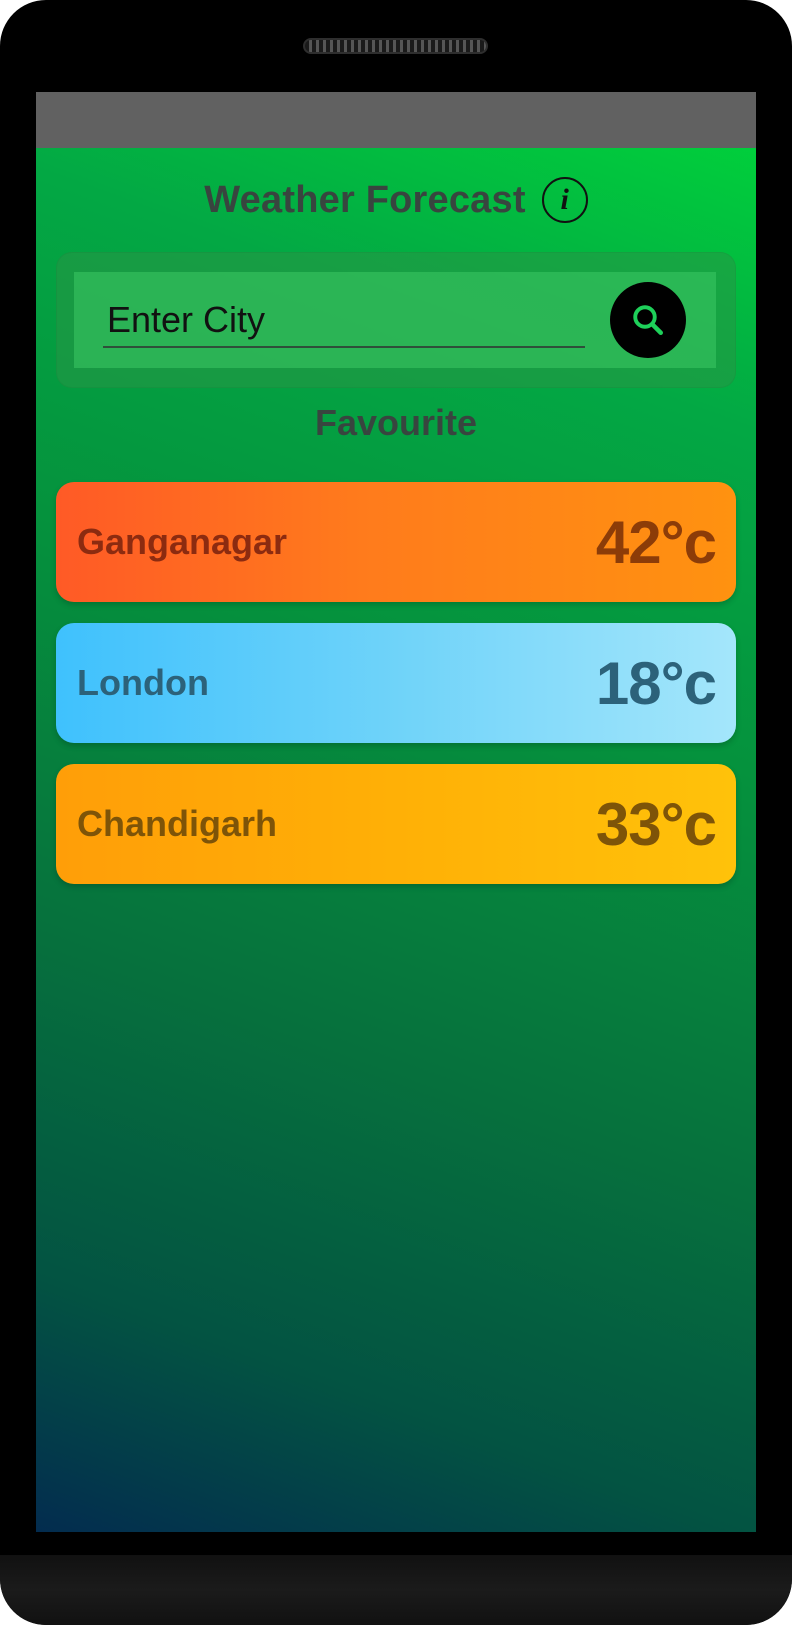  I want to click on favourite-temperature: 33°c, so click(656, 824).